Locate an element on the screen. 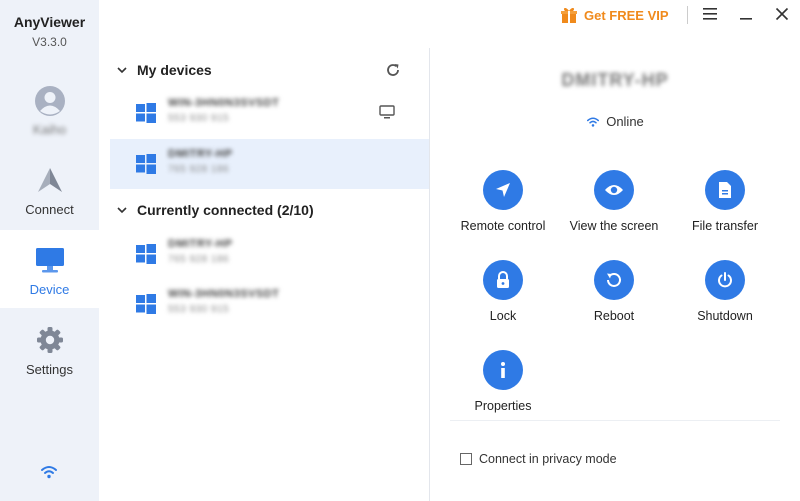  close-icon is located at coordinates (782, 14).